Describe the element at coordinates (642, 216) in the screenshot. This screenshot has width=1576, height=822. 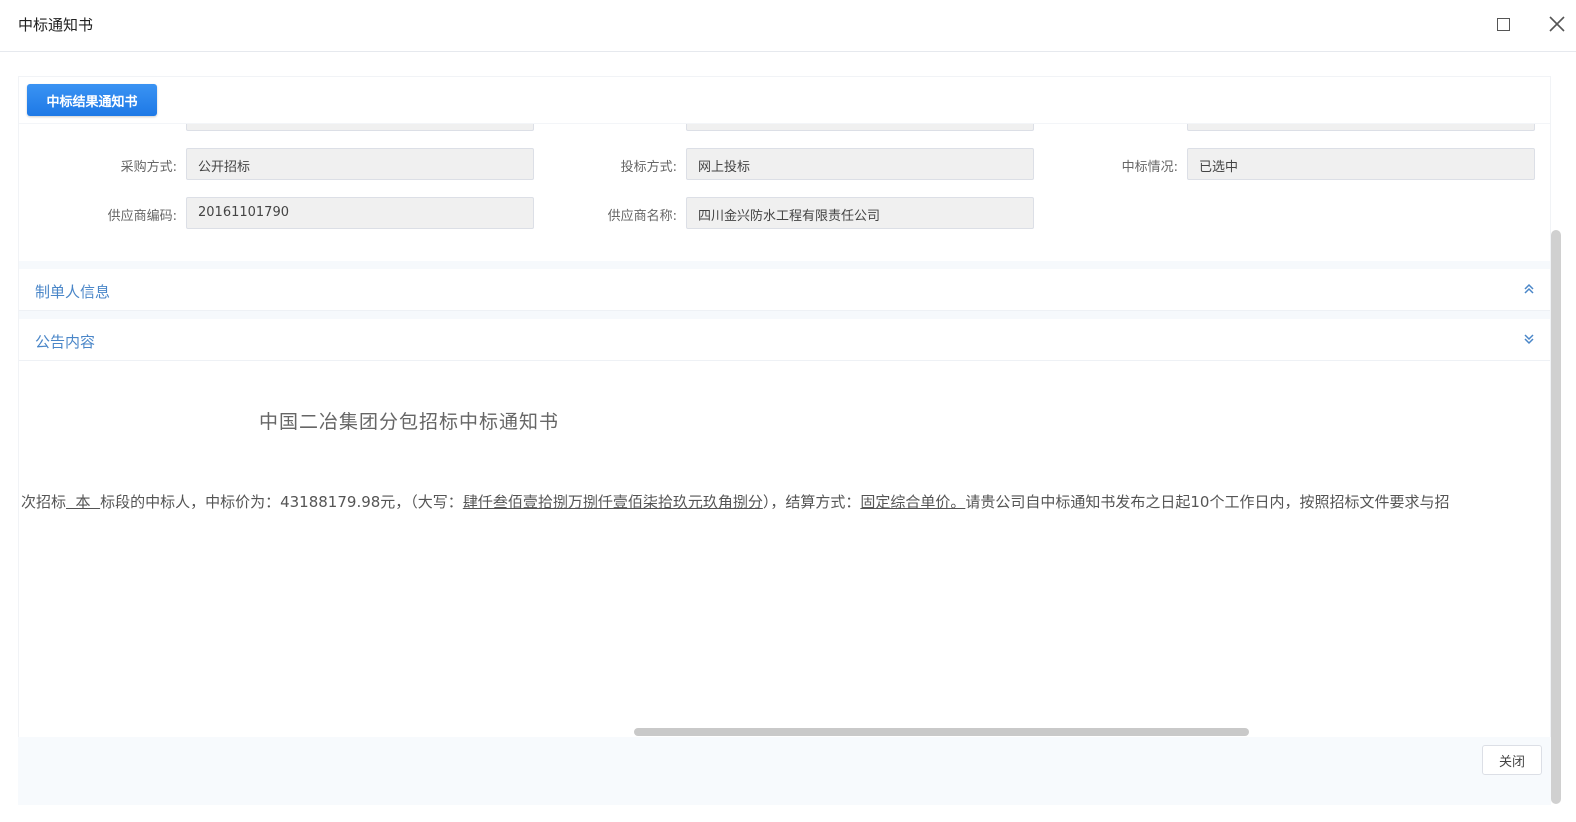
I see `supplier-name-label: 供应商名称:` at that location.